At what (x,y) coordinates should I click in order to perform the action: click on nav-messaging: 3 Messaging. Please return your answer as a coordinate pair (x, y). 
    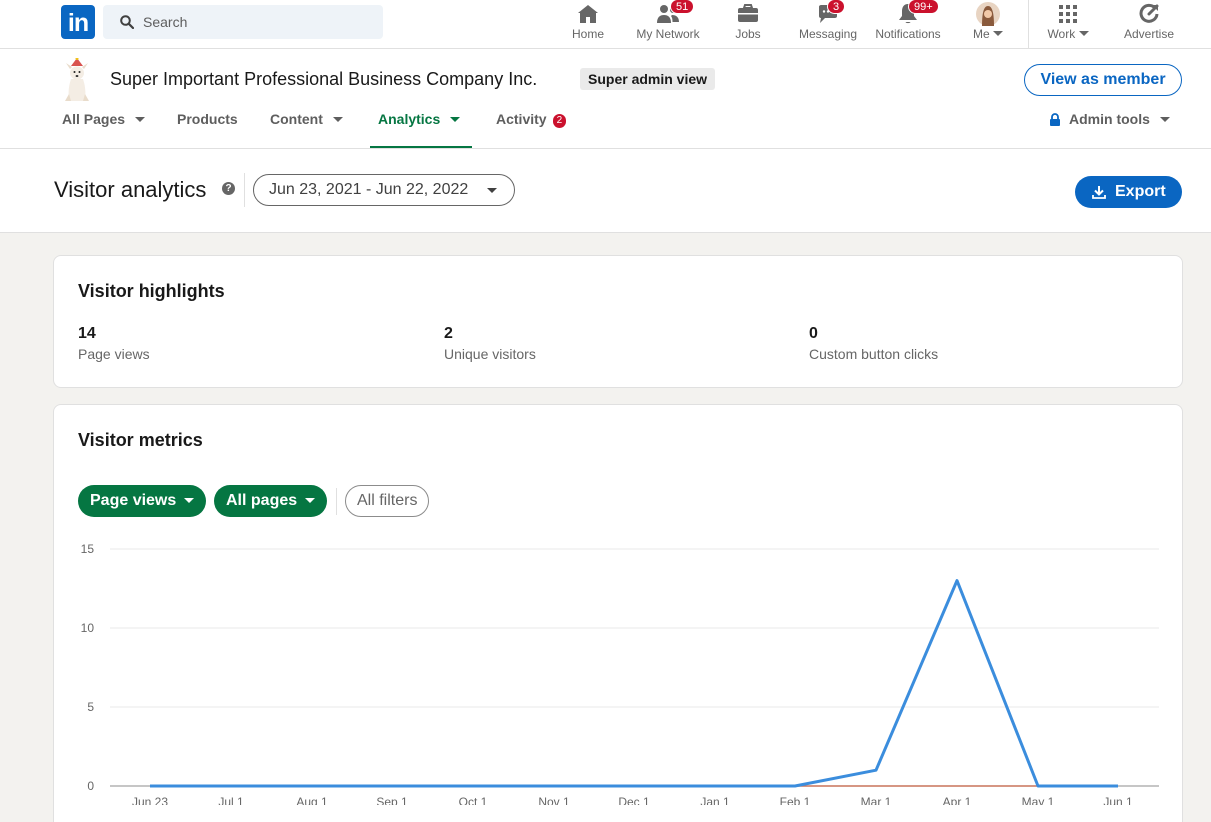
    Looking at the image, I should click on (828, 24).